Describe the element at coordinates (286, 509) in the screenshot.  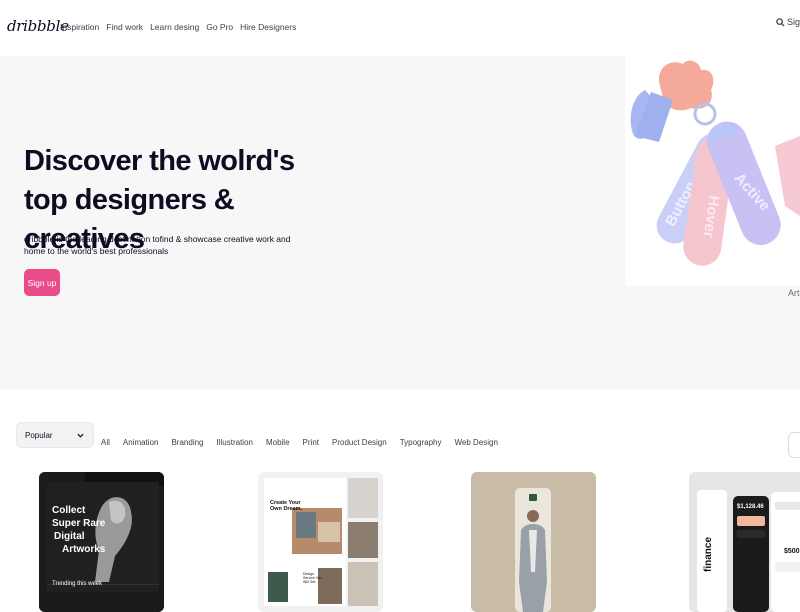
I see `shot-title-line: Own Dream.` at that location.